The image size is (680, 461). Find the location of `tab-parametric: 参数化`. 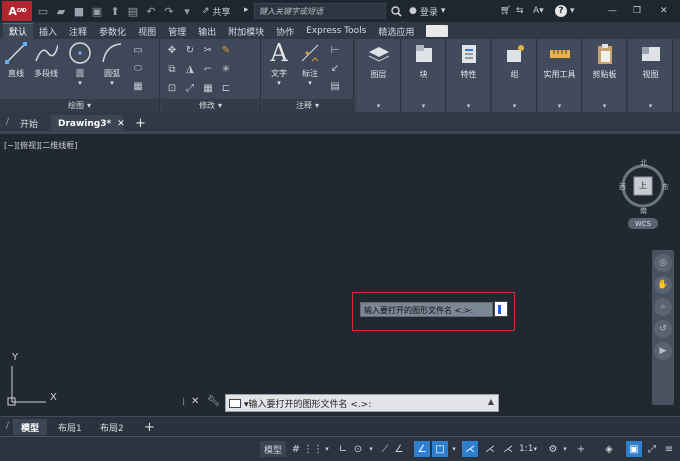

tab-parametric: 参数化 is located at coordinates (112, 31).